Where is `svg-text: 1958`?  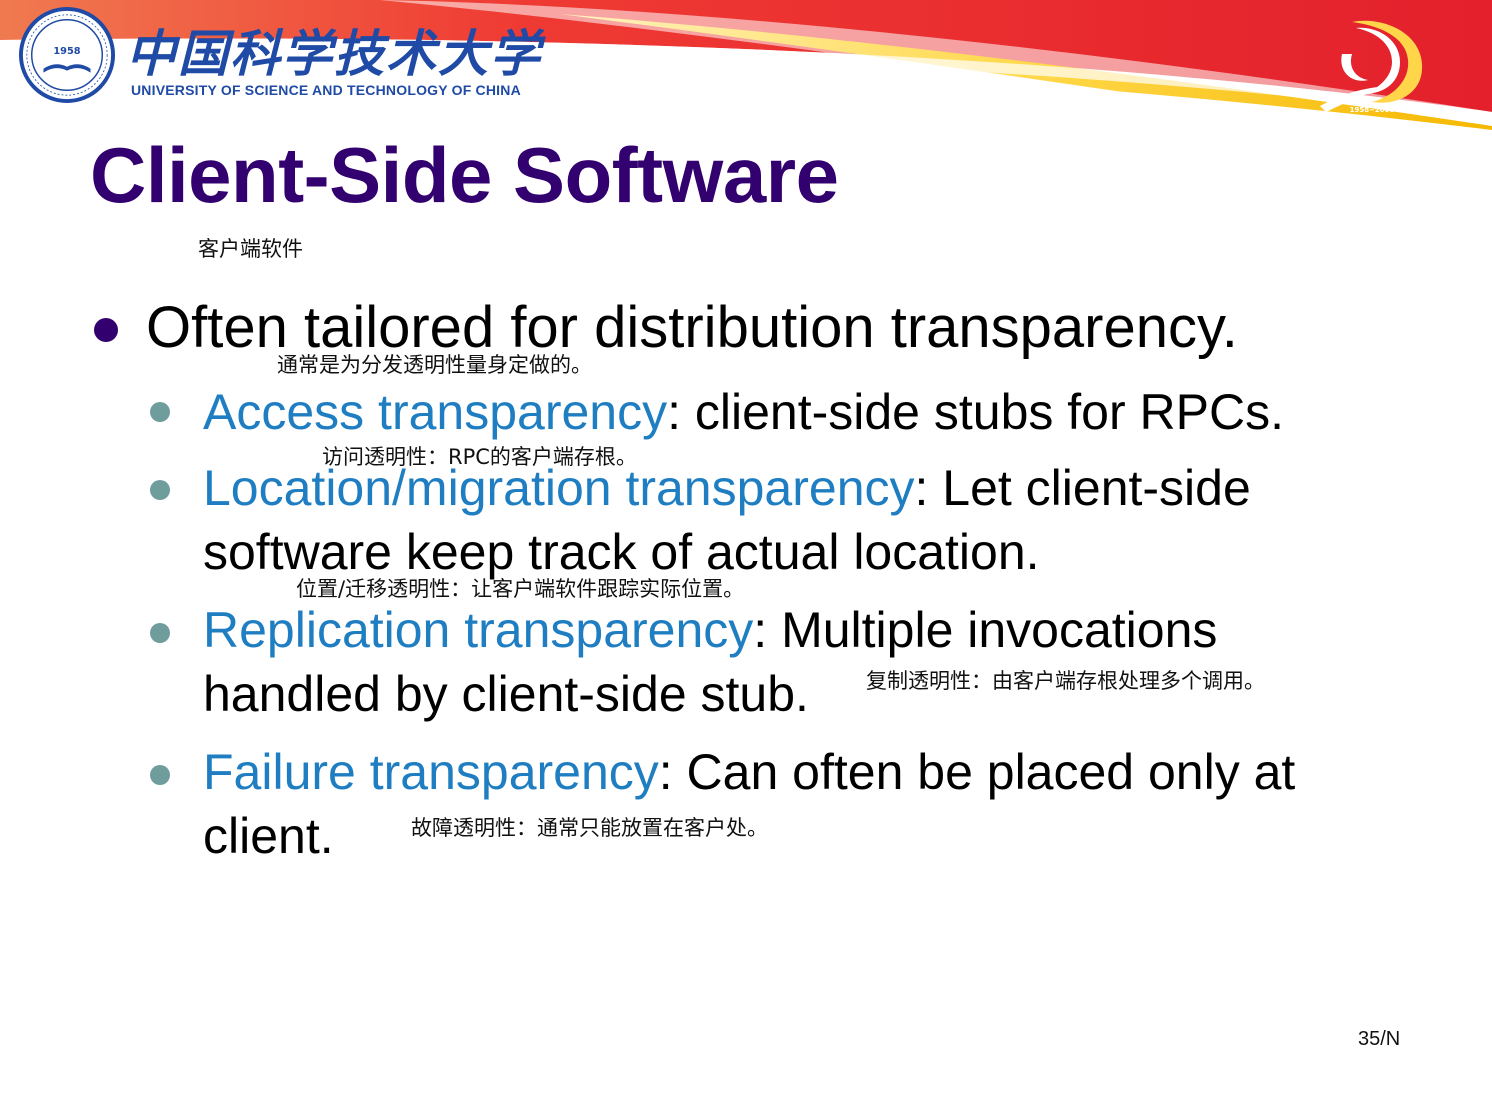 svg-text: 1958 is located at coordinates (66, 51).